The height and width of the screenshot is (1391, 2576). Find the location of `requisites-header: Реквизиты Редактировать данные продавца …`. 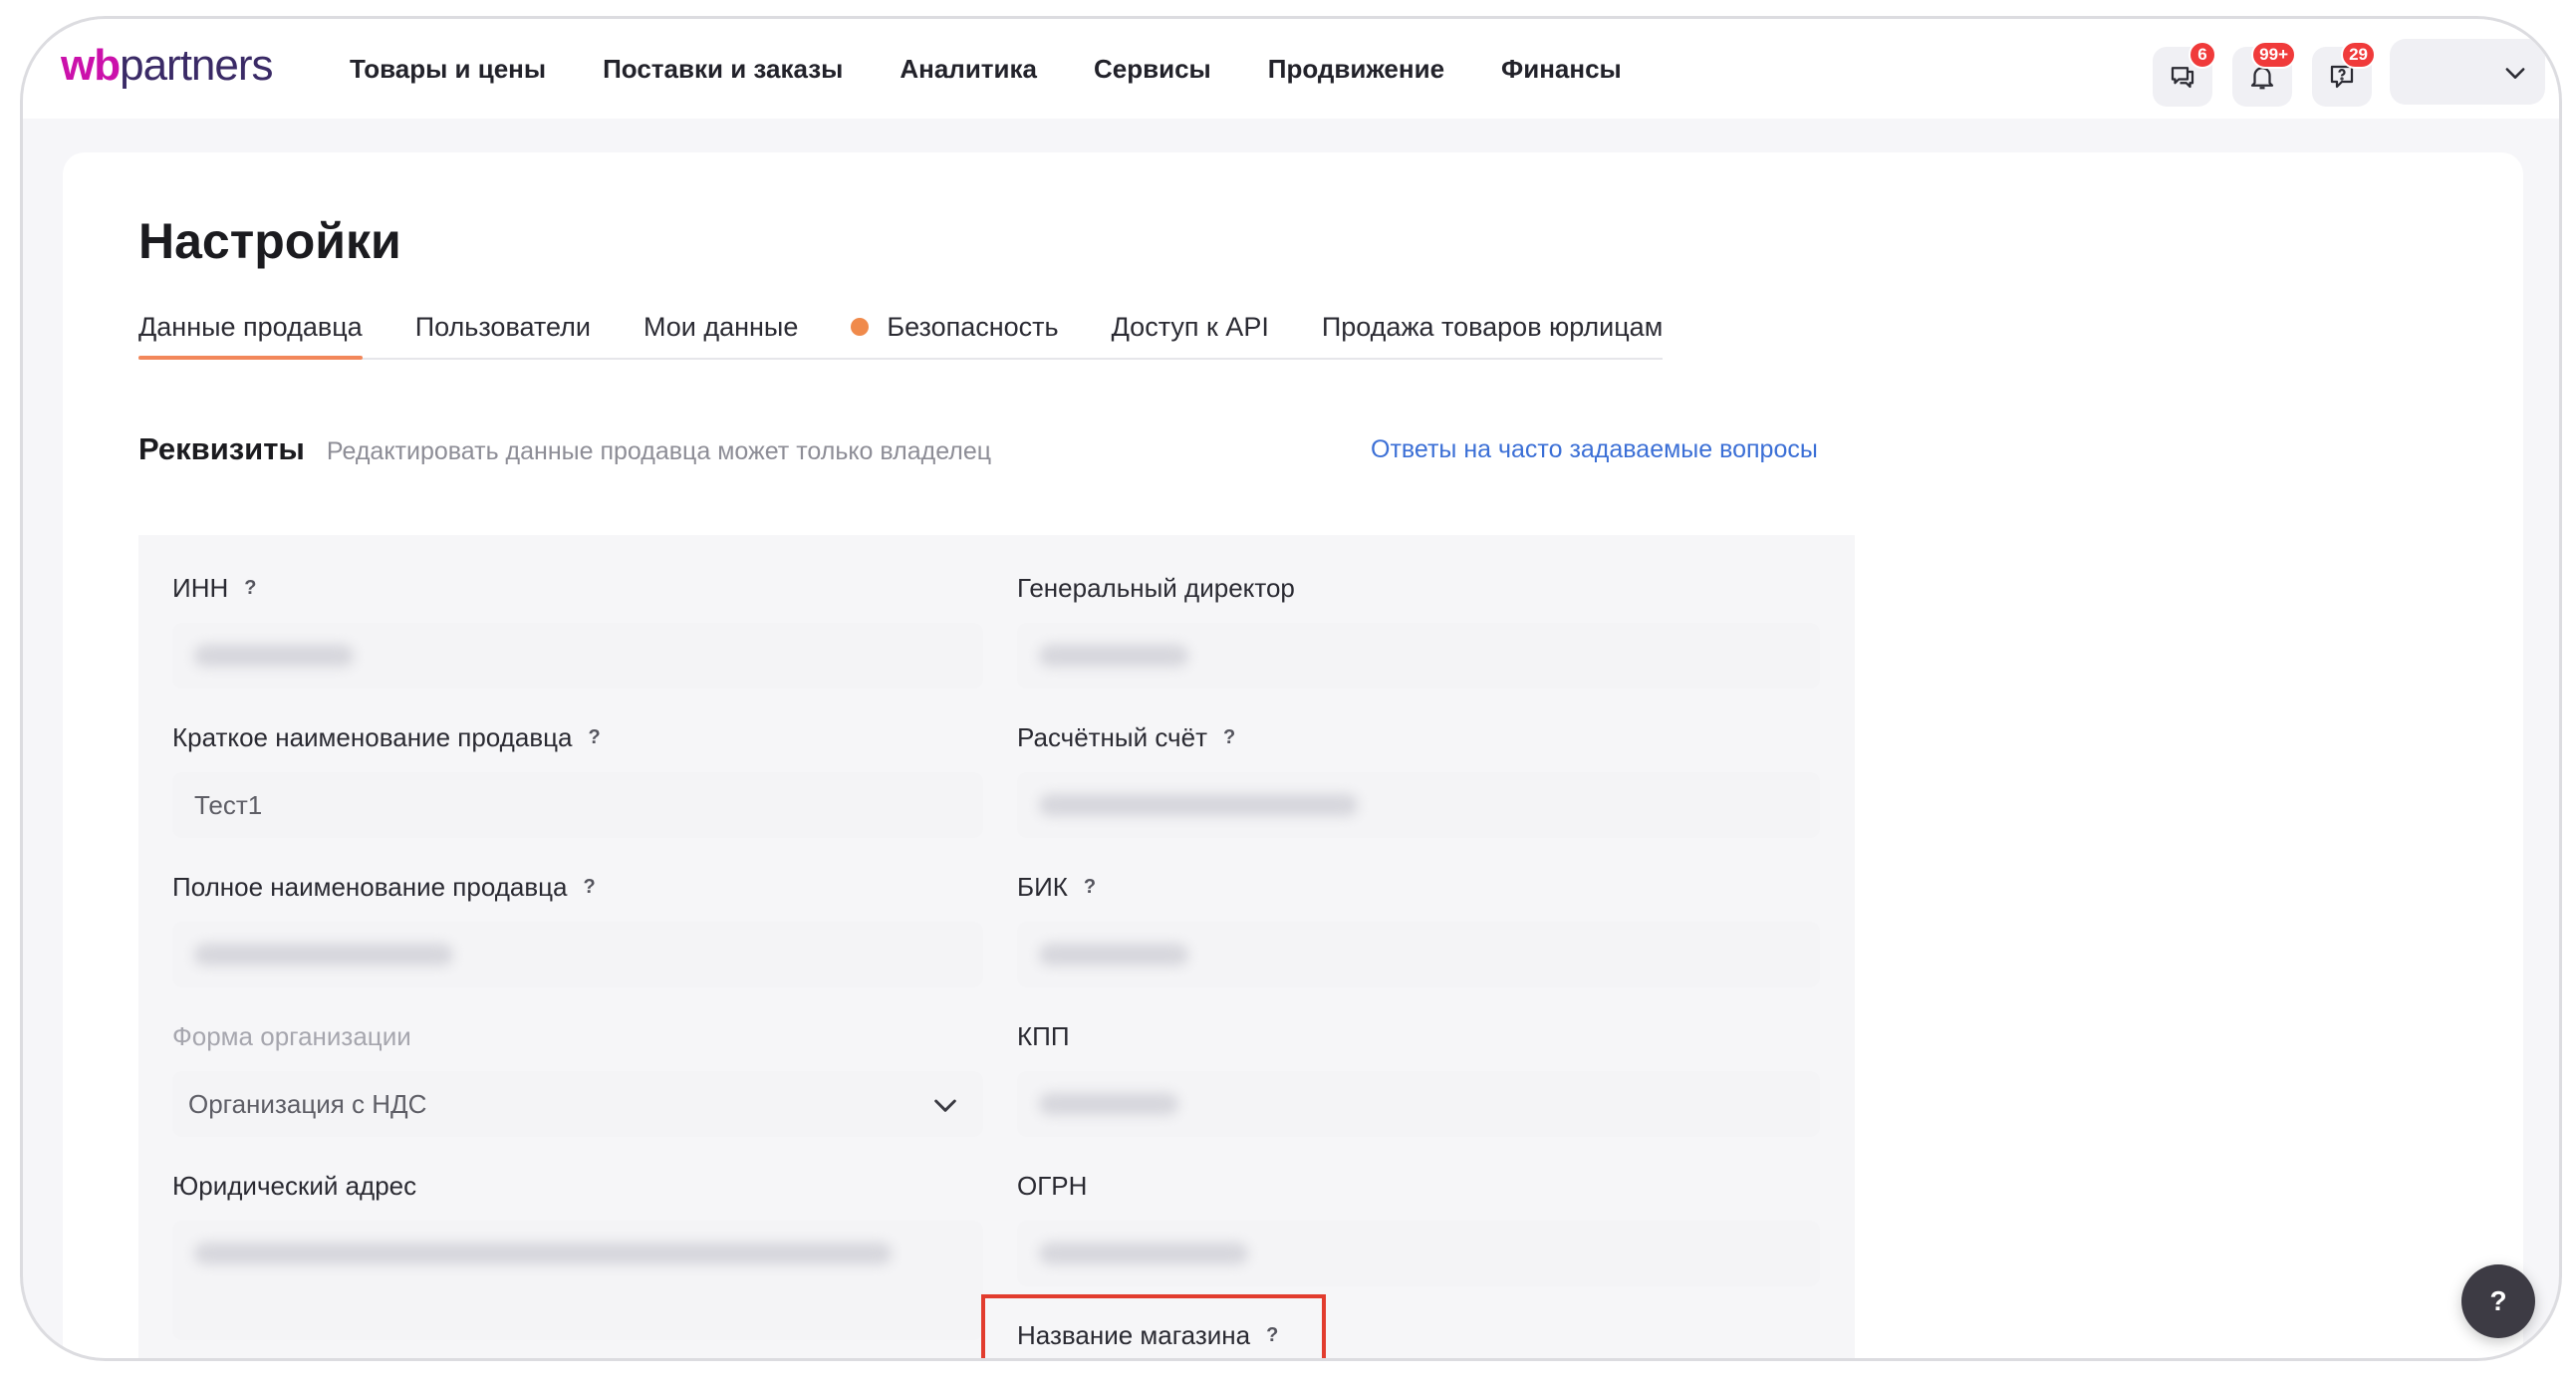

requisites-header: Реквизиты Редактировать данные продавца … is located at coordinates (564, 449).